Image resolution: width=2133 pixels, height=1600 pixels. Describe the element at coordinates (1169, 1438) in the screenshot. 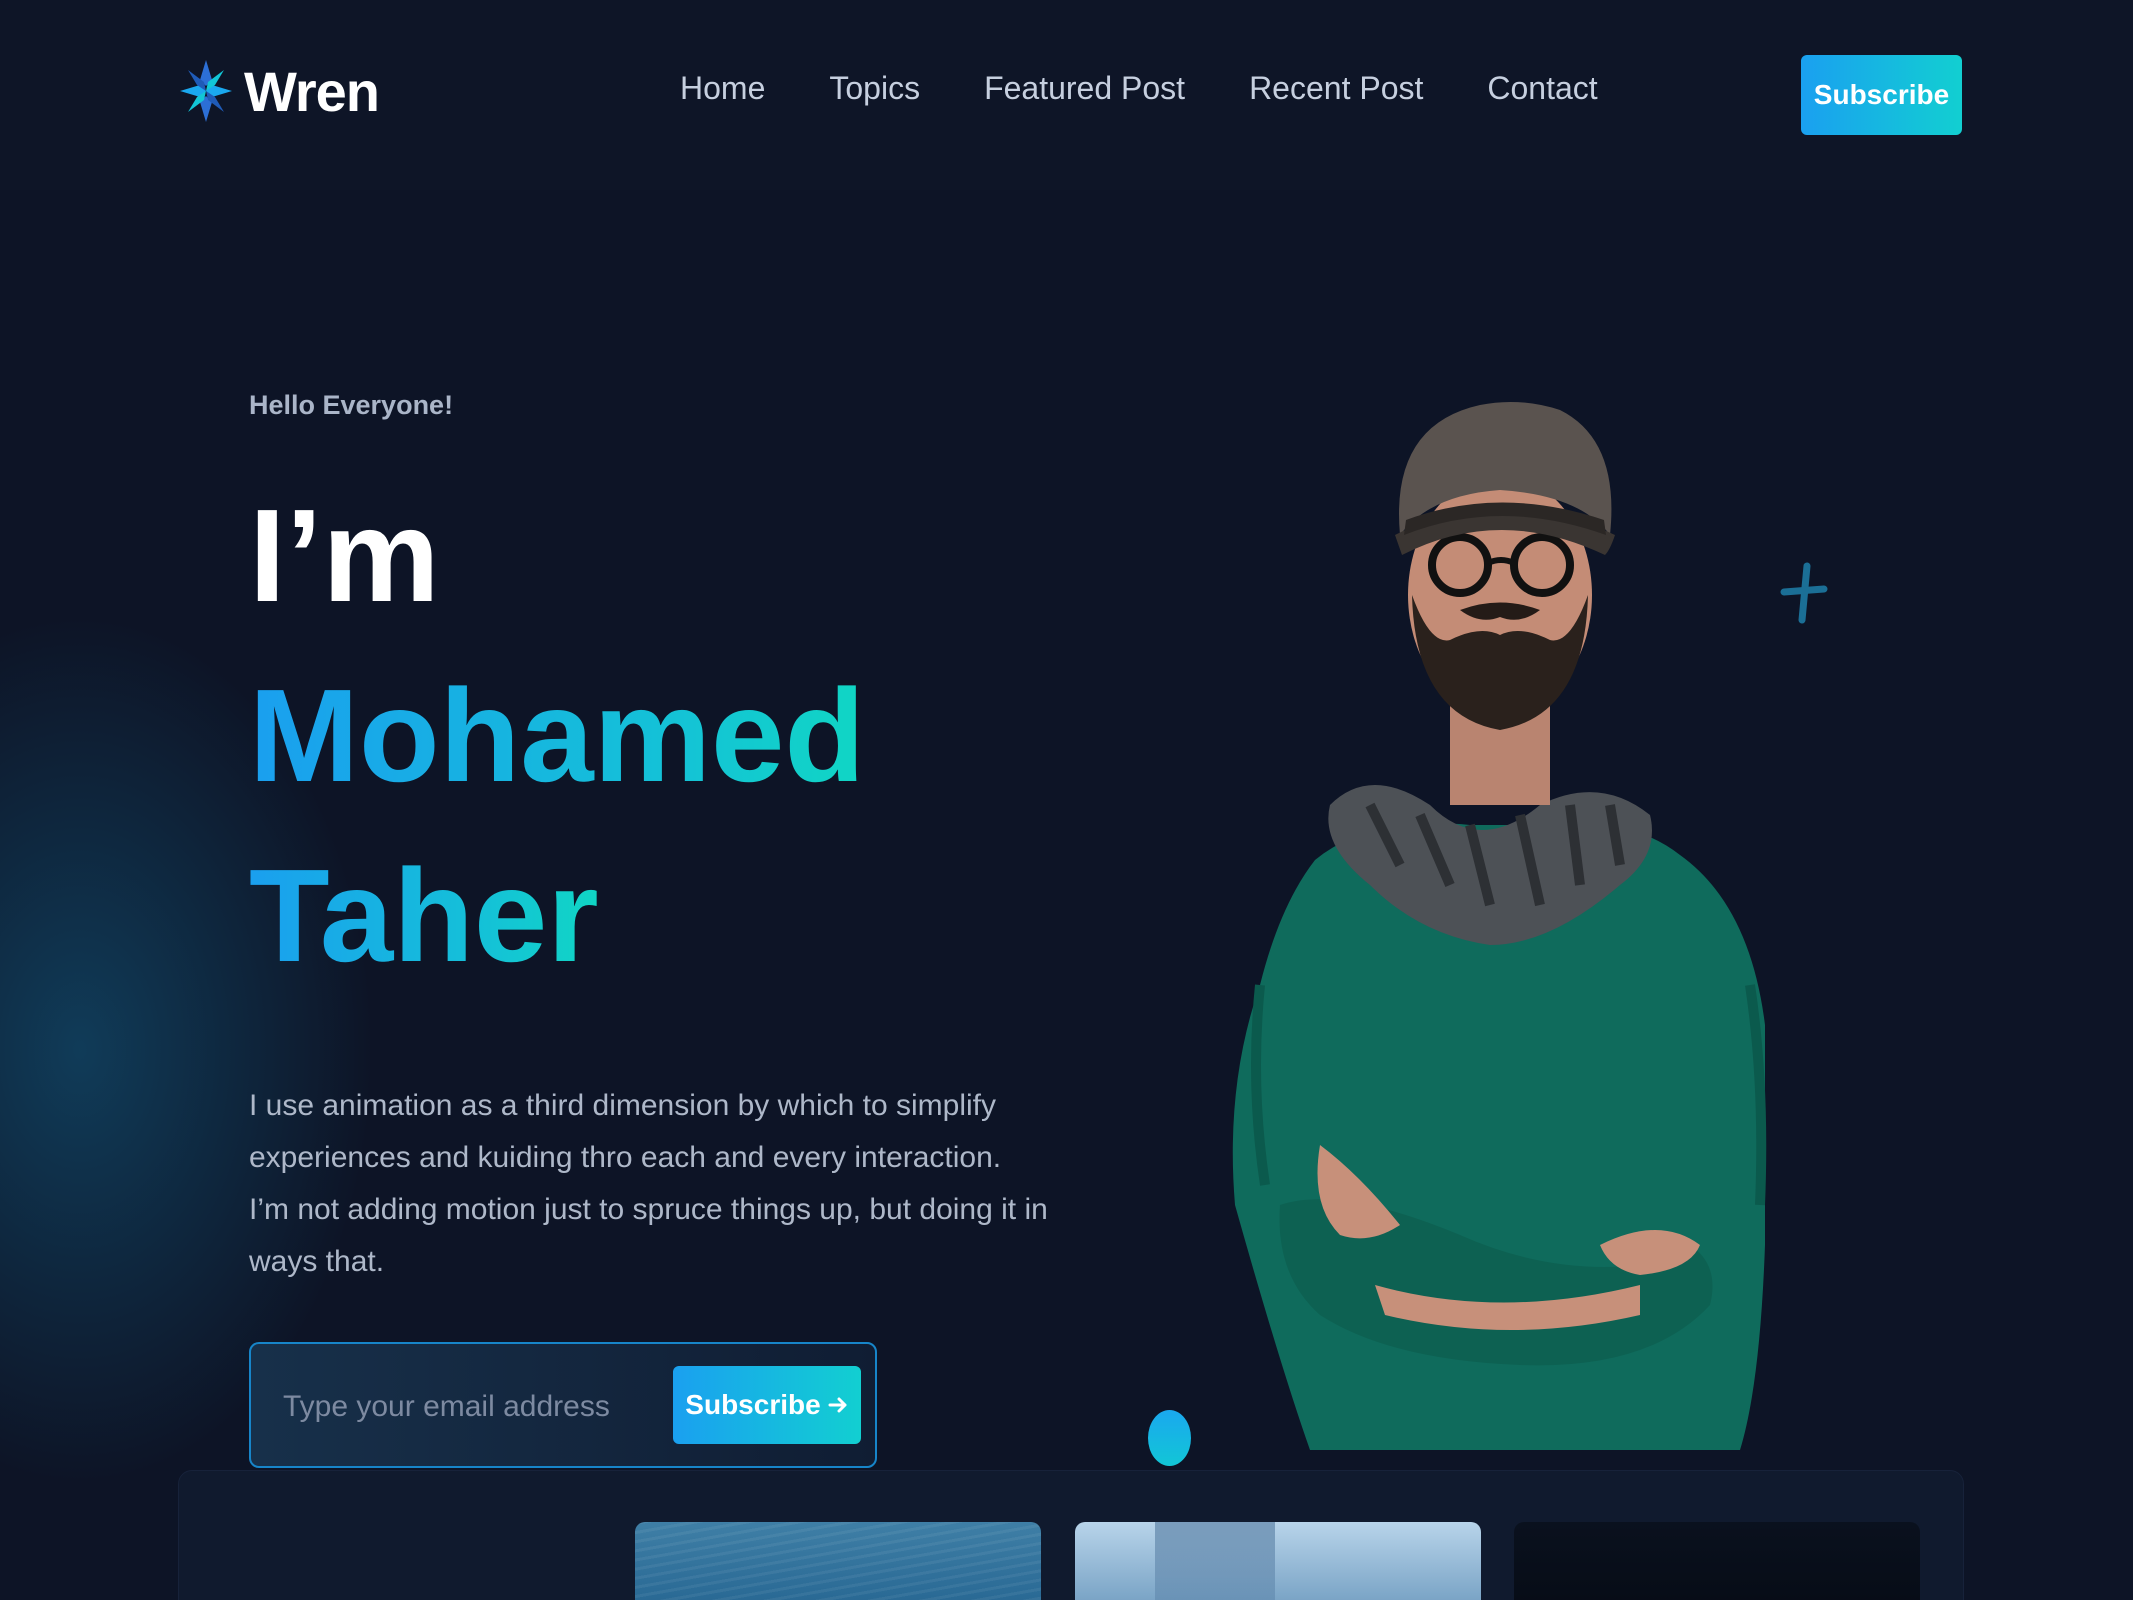

I see `dot-decoration` at that location.